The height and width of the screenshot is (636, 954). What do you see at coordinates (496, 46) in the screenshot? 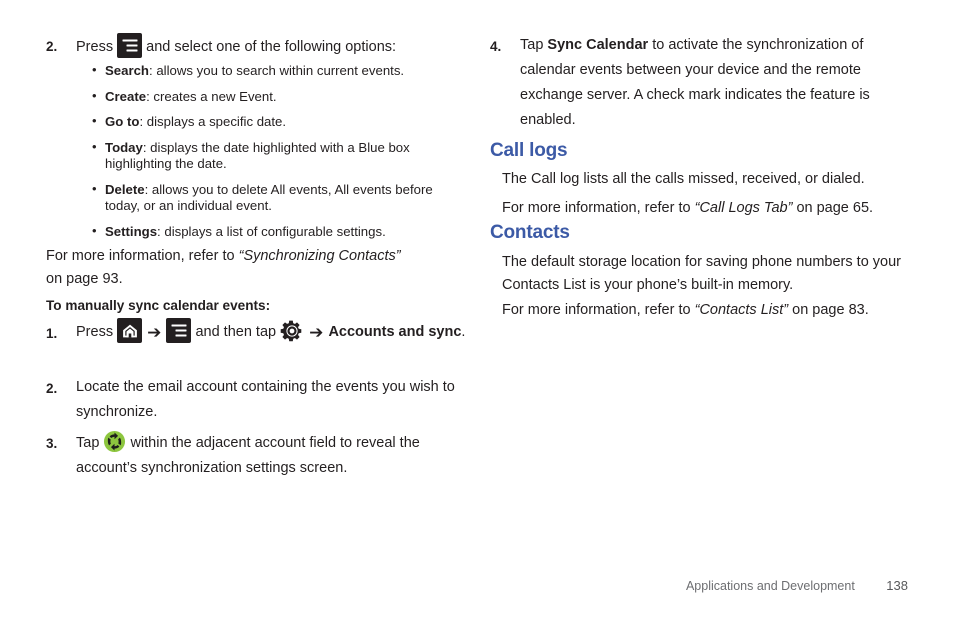
I see `step-number: 4.` at bounding box center [496, 46].